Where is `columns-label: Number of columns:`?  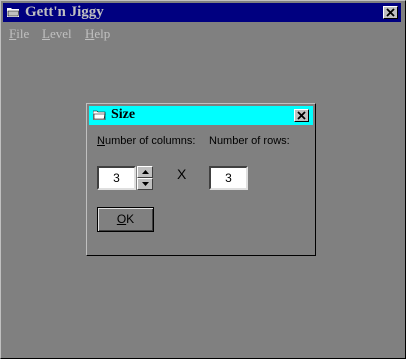
columns-label: Number of columns: is located at coordinates (146, 141).